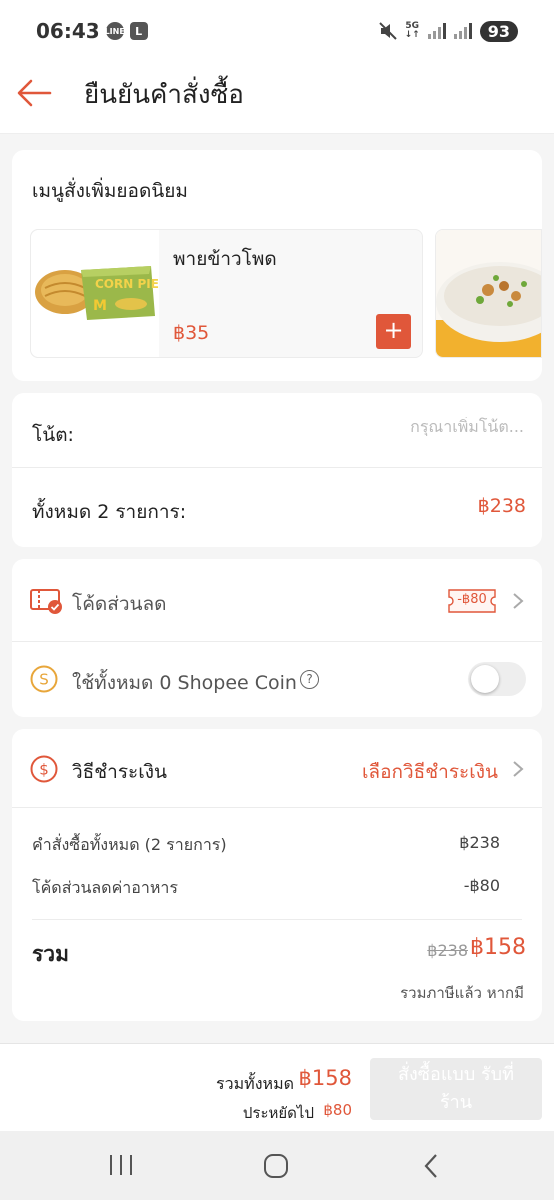  What do you see at coordinates (100, 306) in the screenshot?
I see `svg-text: M` at bounding box center [100, 306].